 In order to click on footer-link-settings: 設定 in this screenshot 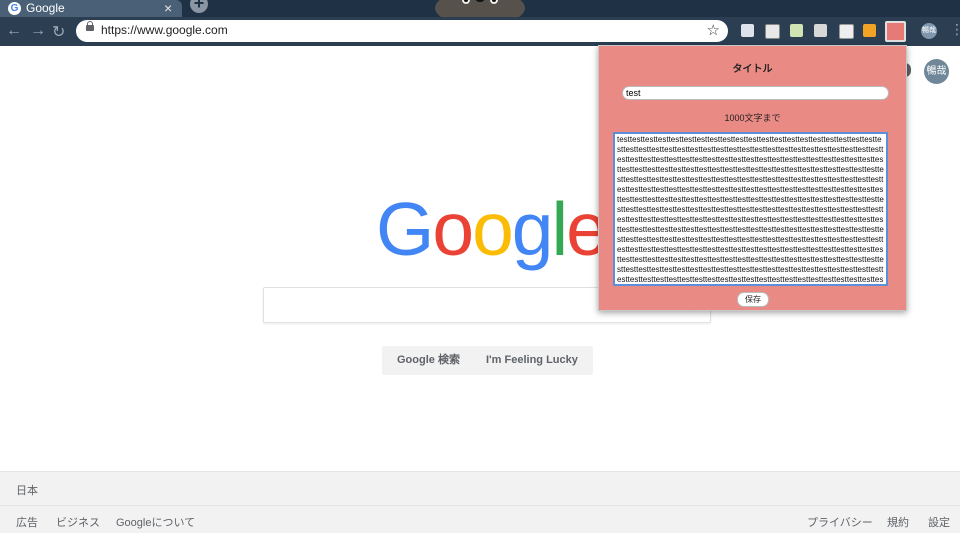, I will do `click(939, 522)`.